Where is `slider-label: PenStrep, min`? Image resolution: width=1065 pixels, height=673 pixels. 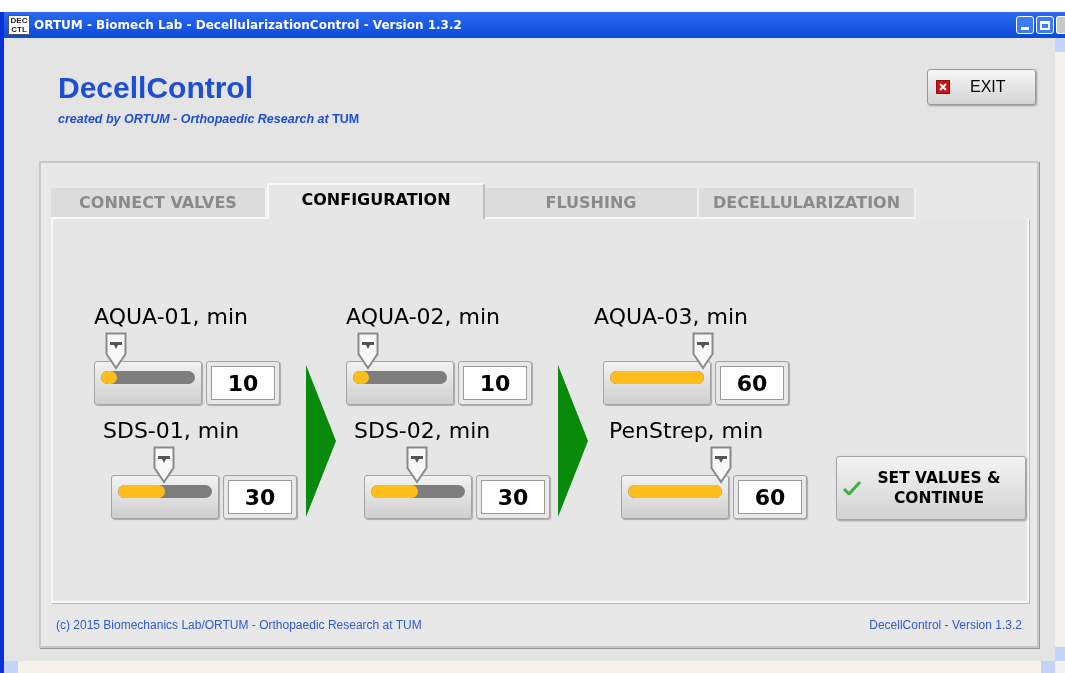 slider-label: PenStrep, min is located at coordinates (687, 431).